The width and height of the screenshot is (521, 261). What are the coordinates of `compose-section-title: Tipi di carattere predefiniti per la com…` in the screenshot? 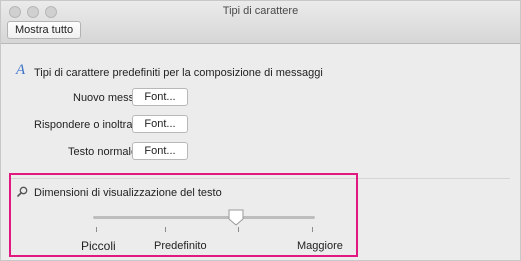 It's located at (178, 73).